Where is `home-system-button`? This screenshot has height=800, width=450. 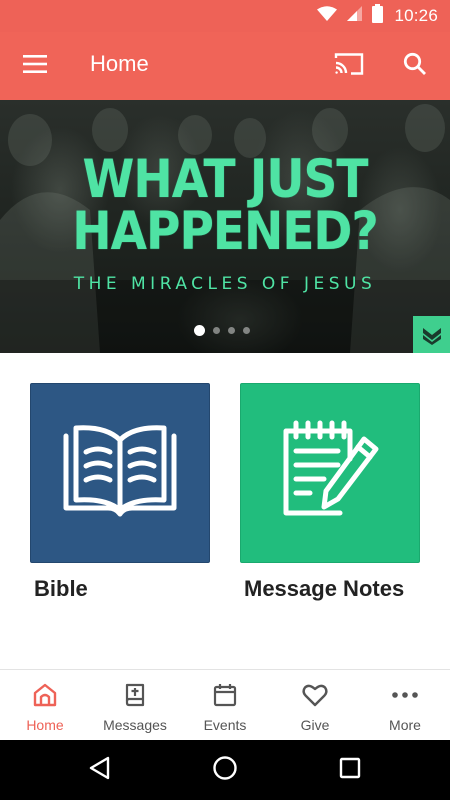
home-system-button is located at coordinates (225, 770).